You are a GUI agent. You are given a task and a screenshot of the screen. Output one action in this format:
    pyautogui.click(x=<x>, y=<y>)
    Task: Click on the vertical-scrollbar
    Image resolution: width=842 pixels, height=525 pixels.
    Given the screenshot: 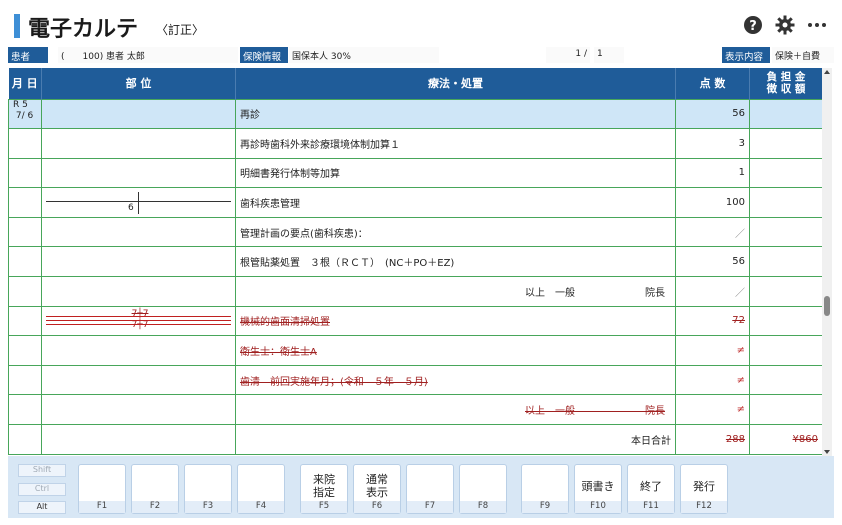 What is the action you would take?
    pyautogui.click(x=827, y=262)
    